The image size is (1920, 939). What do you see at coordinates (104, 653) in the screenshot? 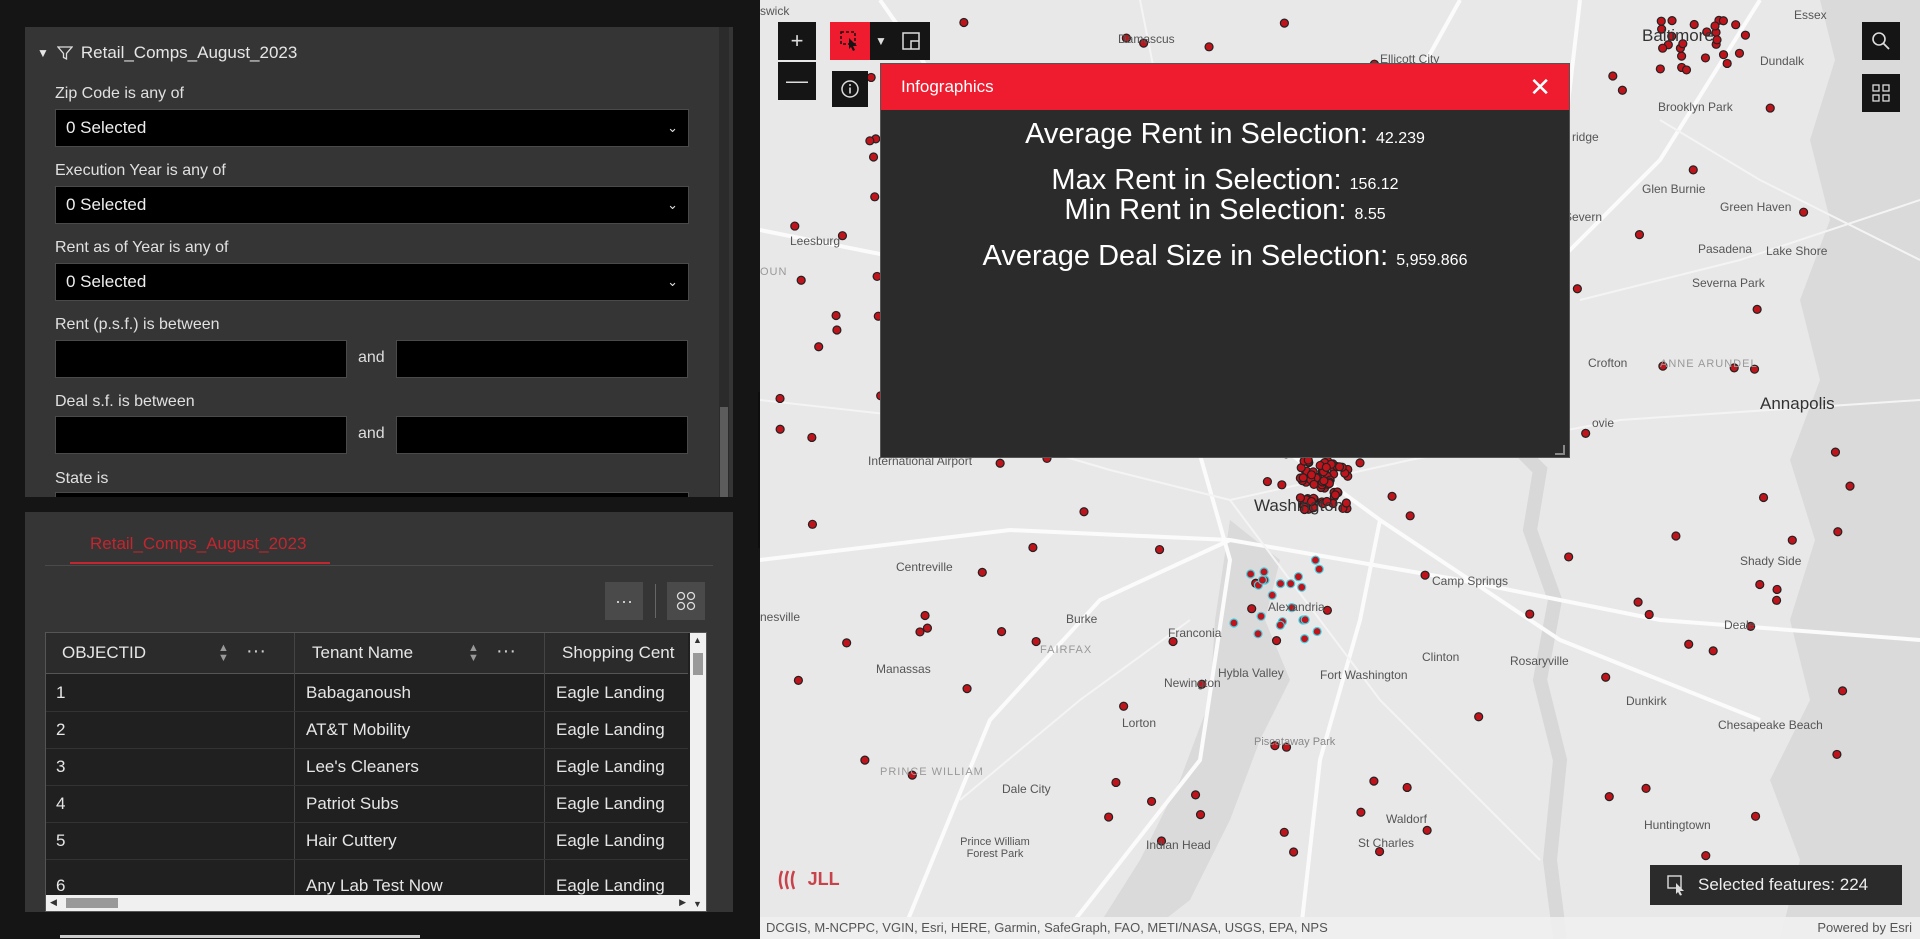
I see `column-header-objectid: OBJECTID` at bounding box center [104, 653].